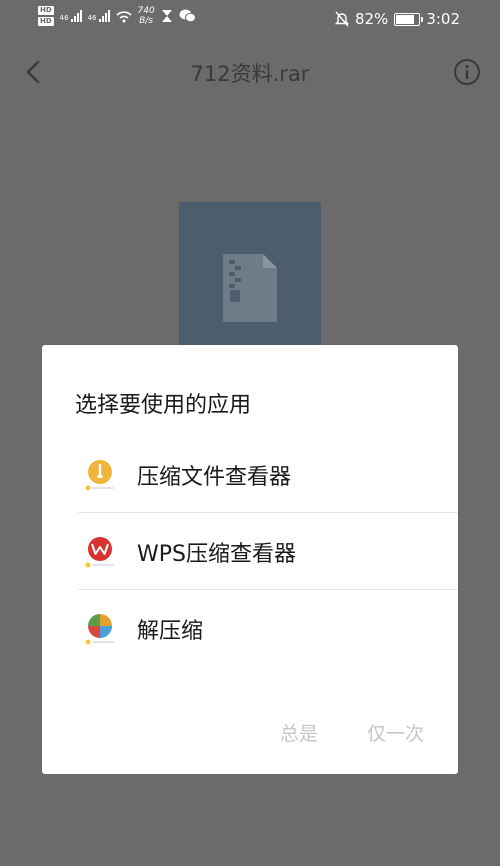 This screenshot has width=500, height=866. I want to click on app-label: 解压缩, so click(170, 631).